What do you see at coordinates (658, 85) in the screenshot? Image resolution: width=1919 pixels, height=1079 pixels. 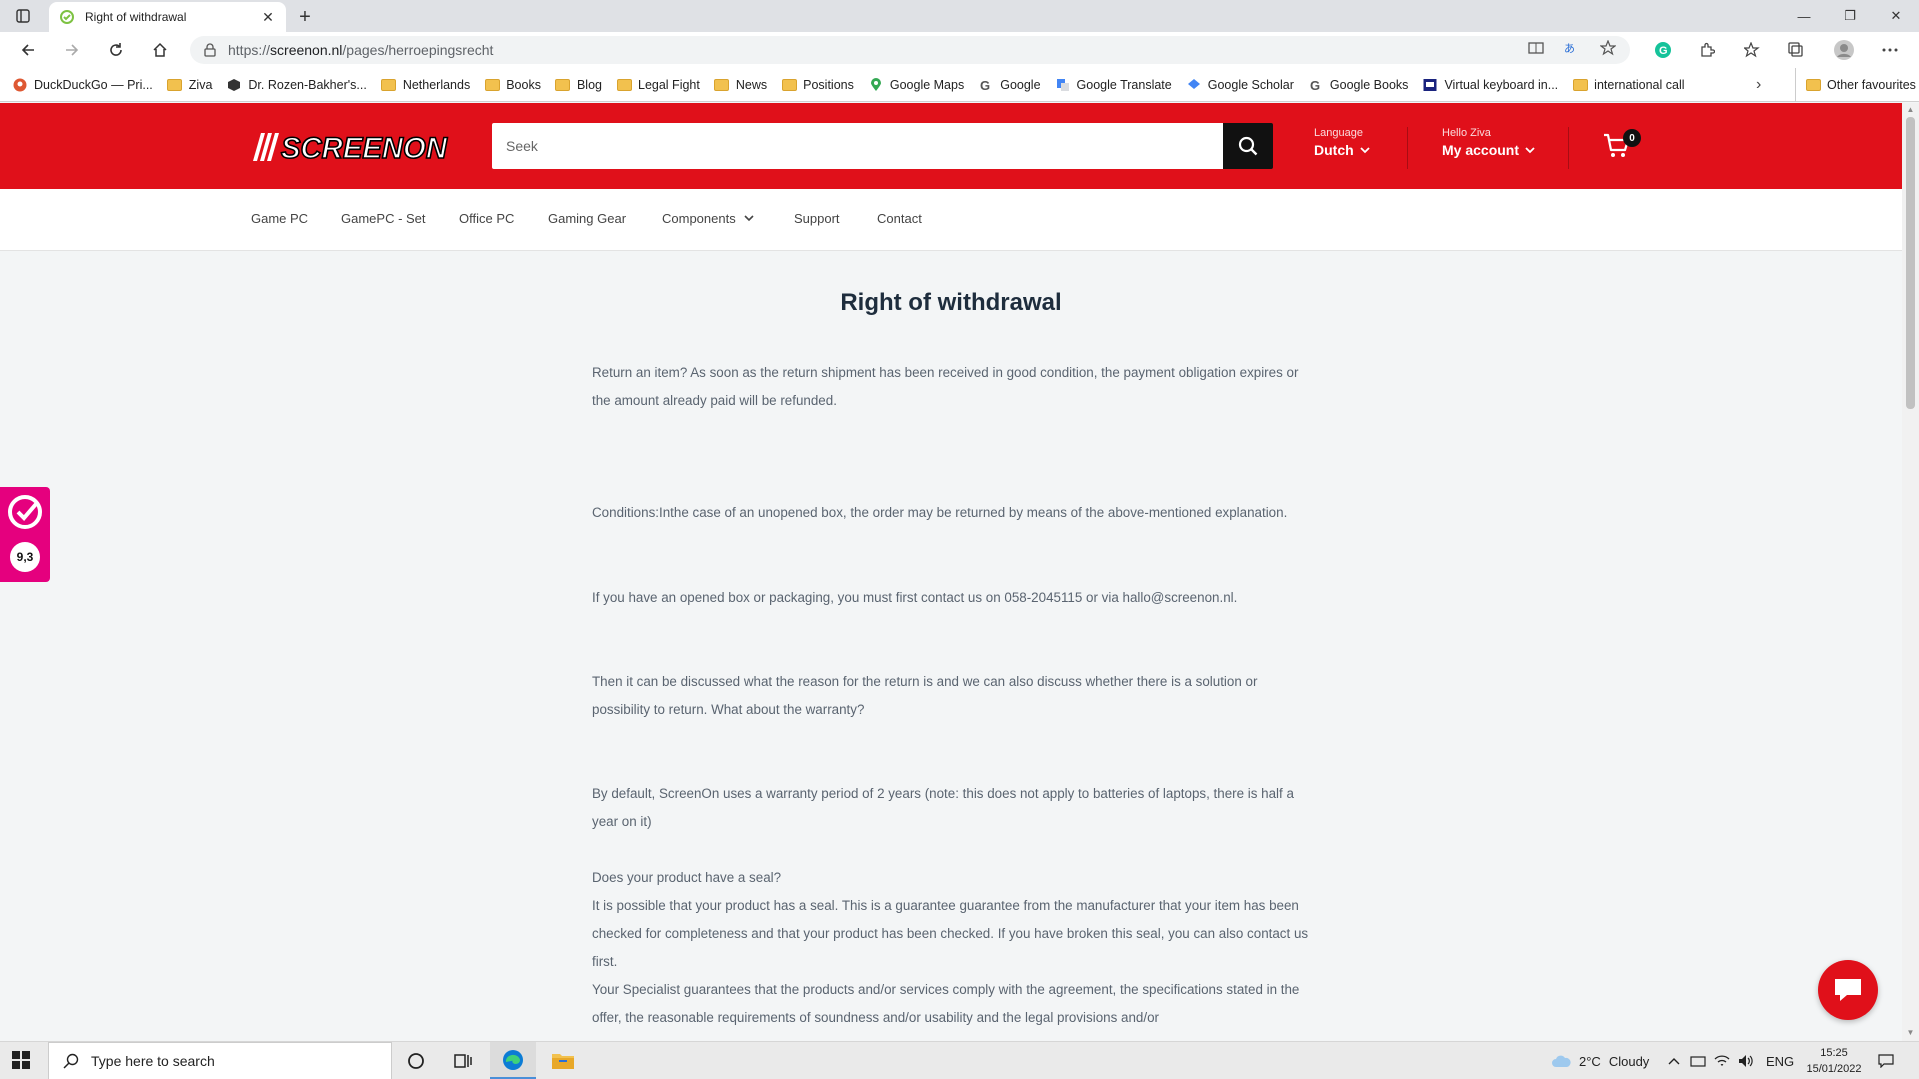 I see `bookmark-legal-fight: Legal Fight` at bounding box center [658, 85].